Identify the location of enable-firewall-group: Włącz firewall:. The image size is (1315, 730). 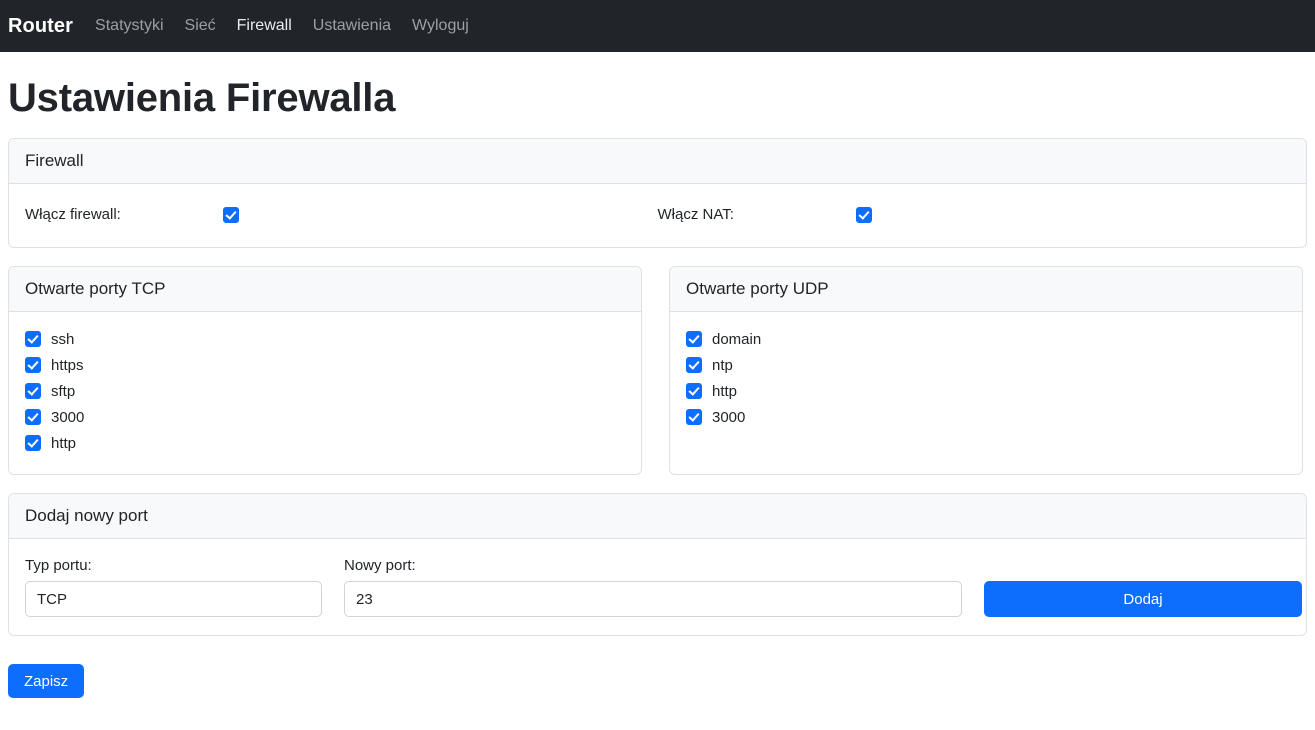
(341, 214).